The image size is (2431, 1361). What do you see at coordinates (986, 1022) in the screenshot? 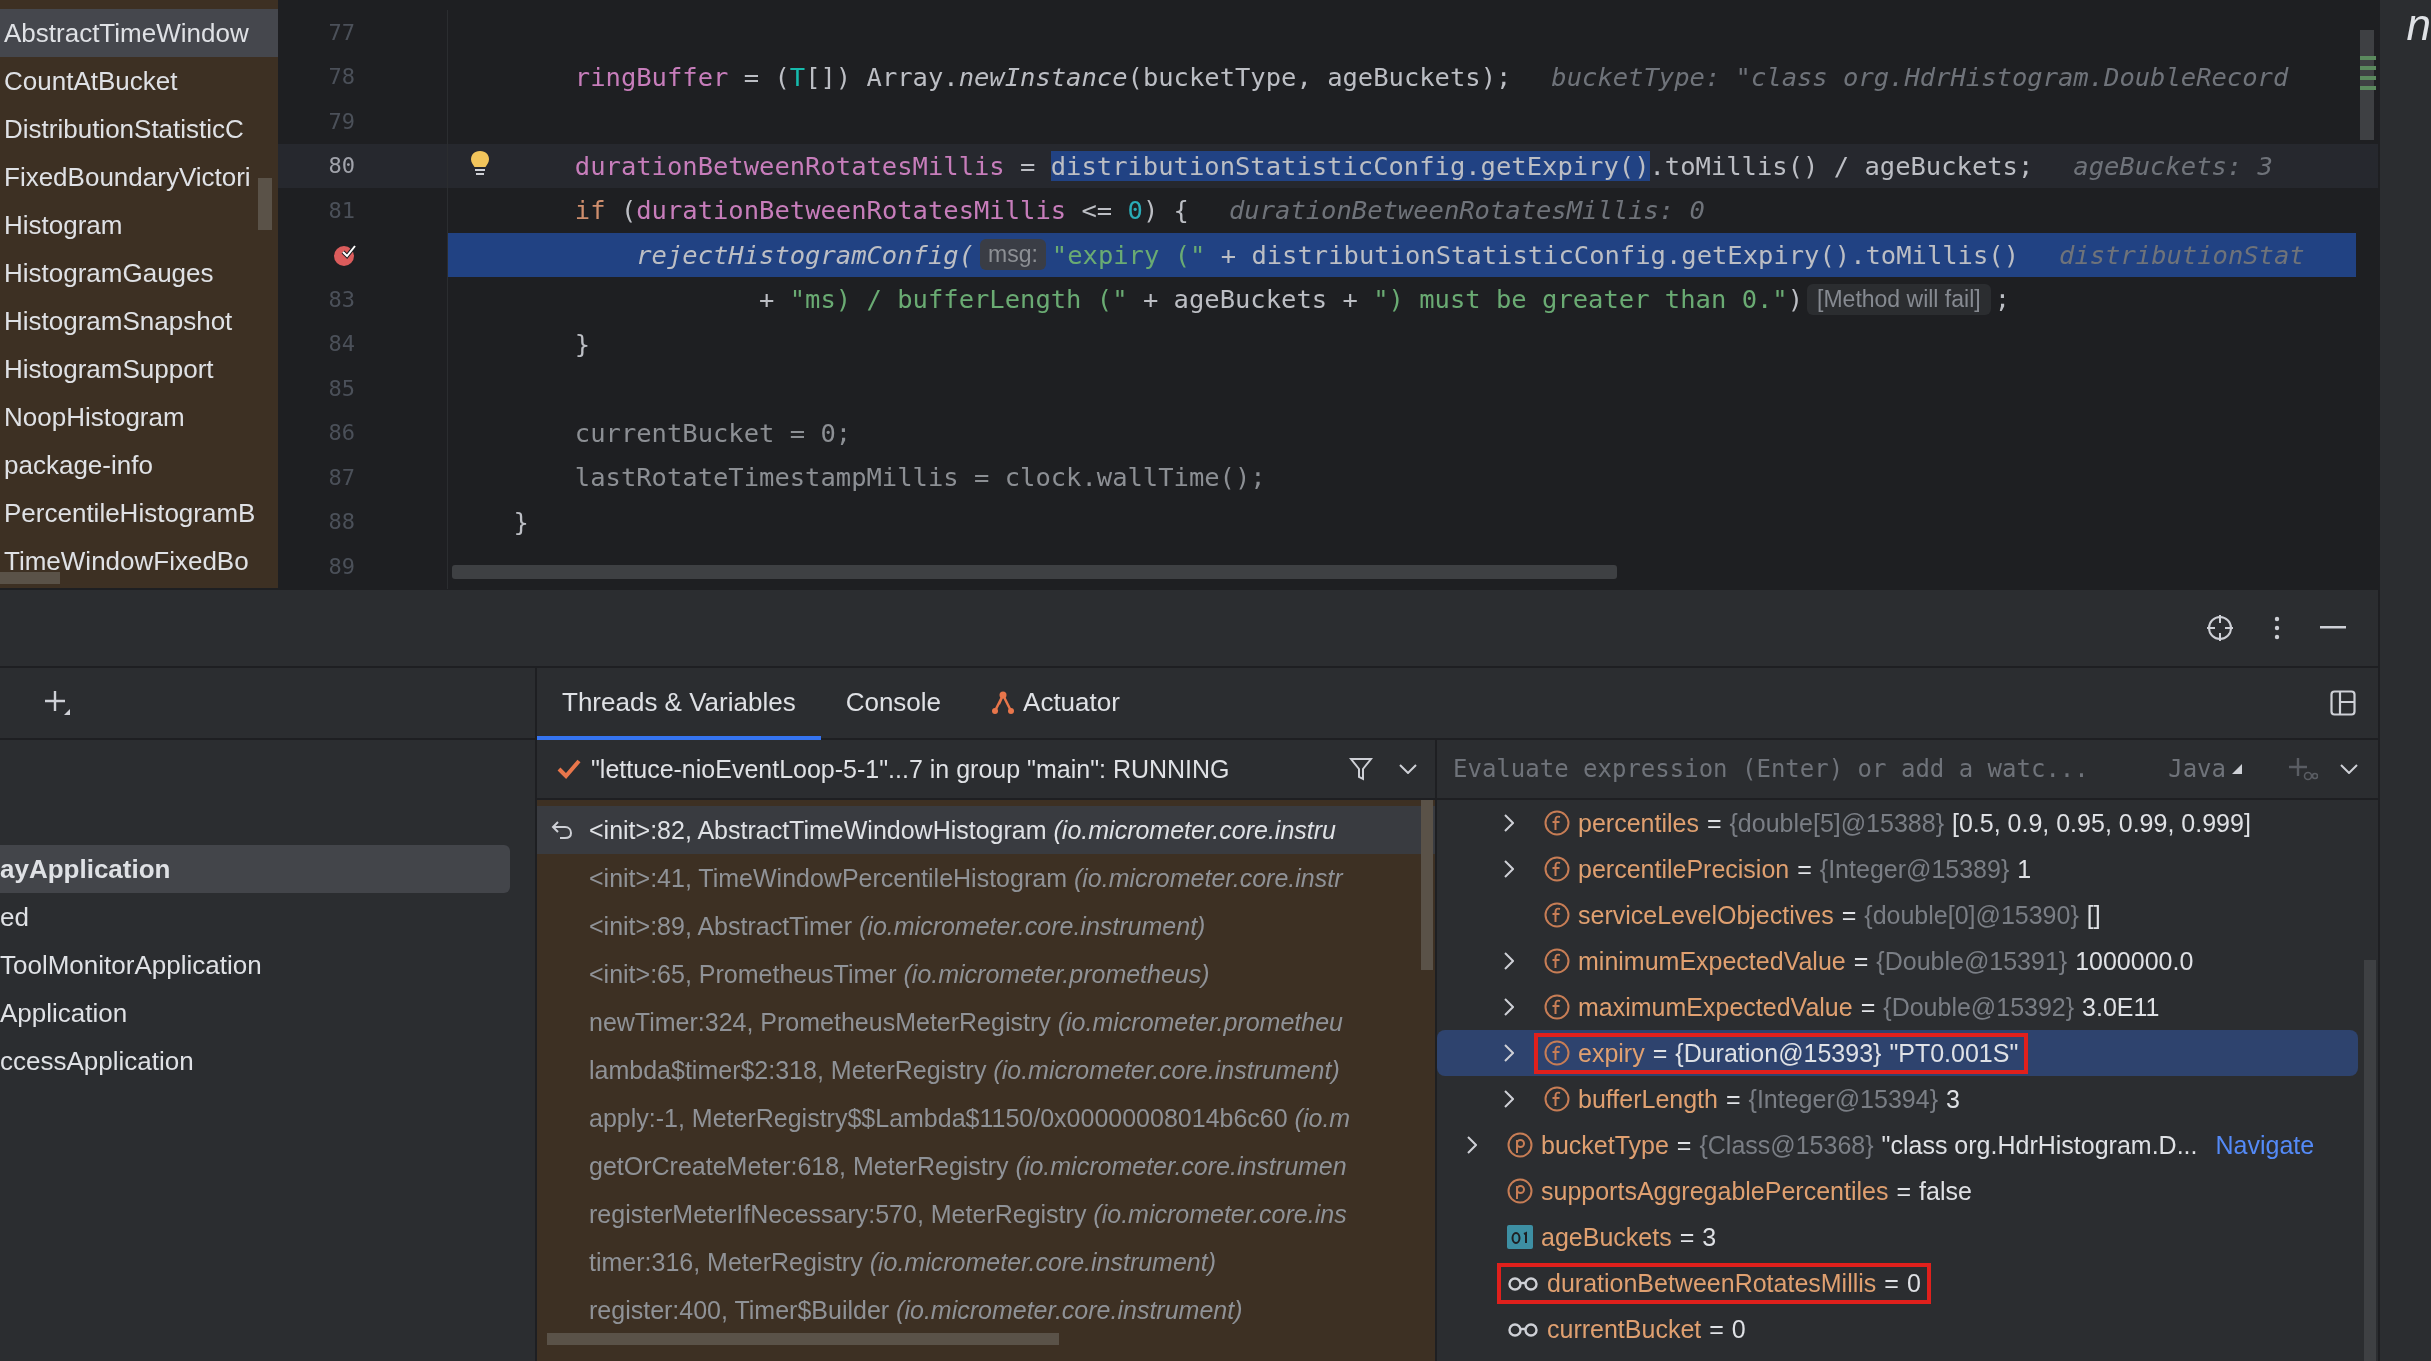
I see `stack-frame: newTimer:324, PrometheusMeterRegistry (io.micrometer.prometheu` at bounding box center [986, 1022].